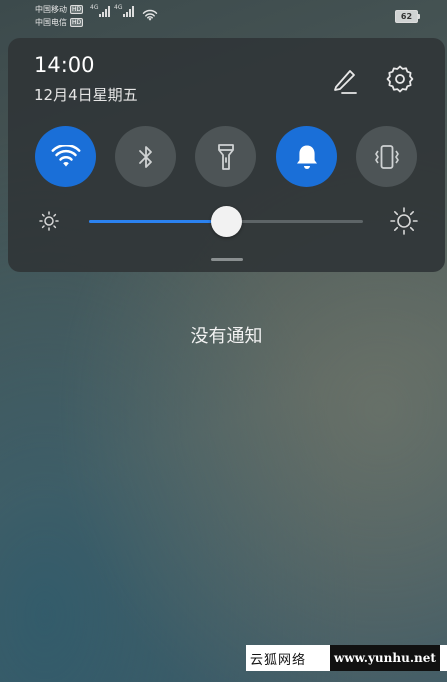 The image size is (447, 682). What do you see at coordinates (223, 15) in the screenshot?
I see `status-bar: 中国移动 HD 中国电信 HD 4G 4G 62` at bounding box center [223, 15].